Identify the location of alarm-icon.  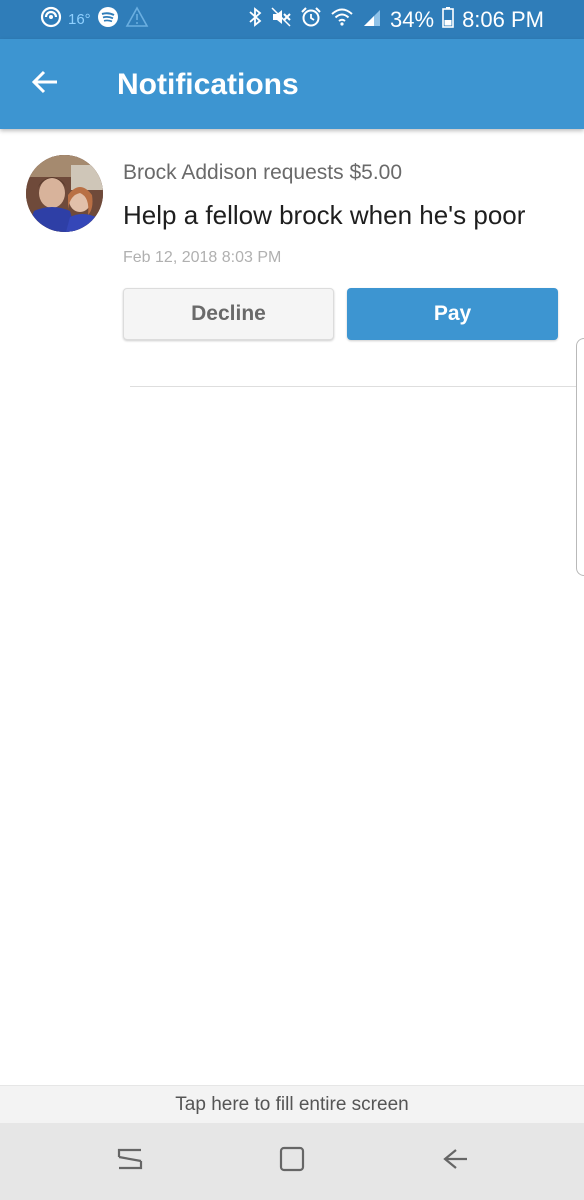
(311, 19).